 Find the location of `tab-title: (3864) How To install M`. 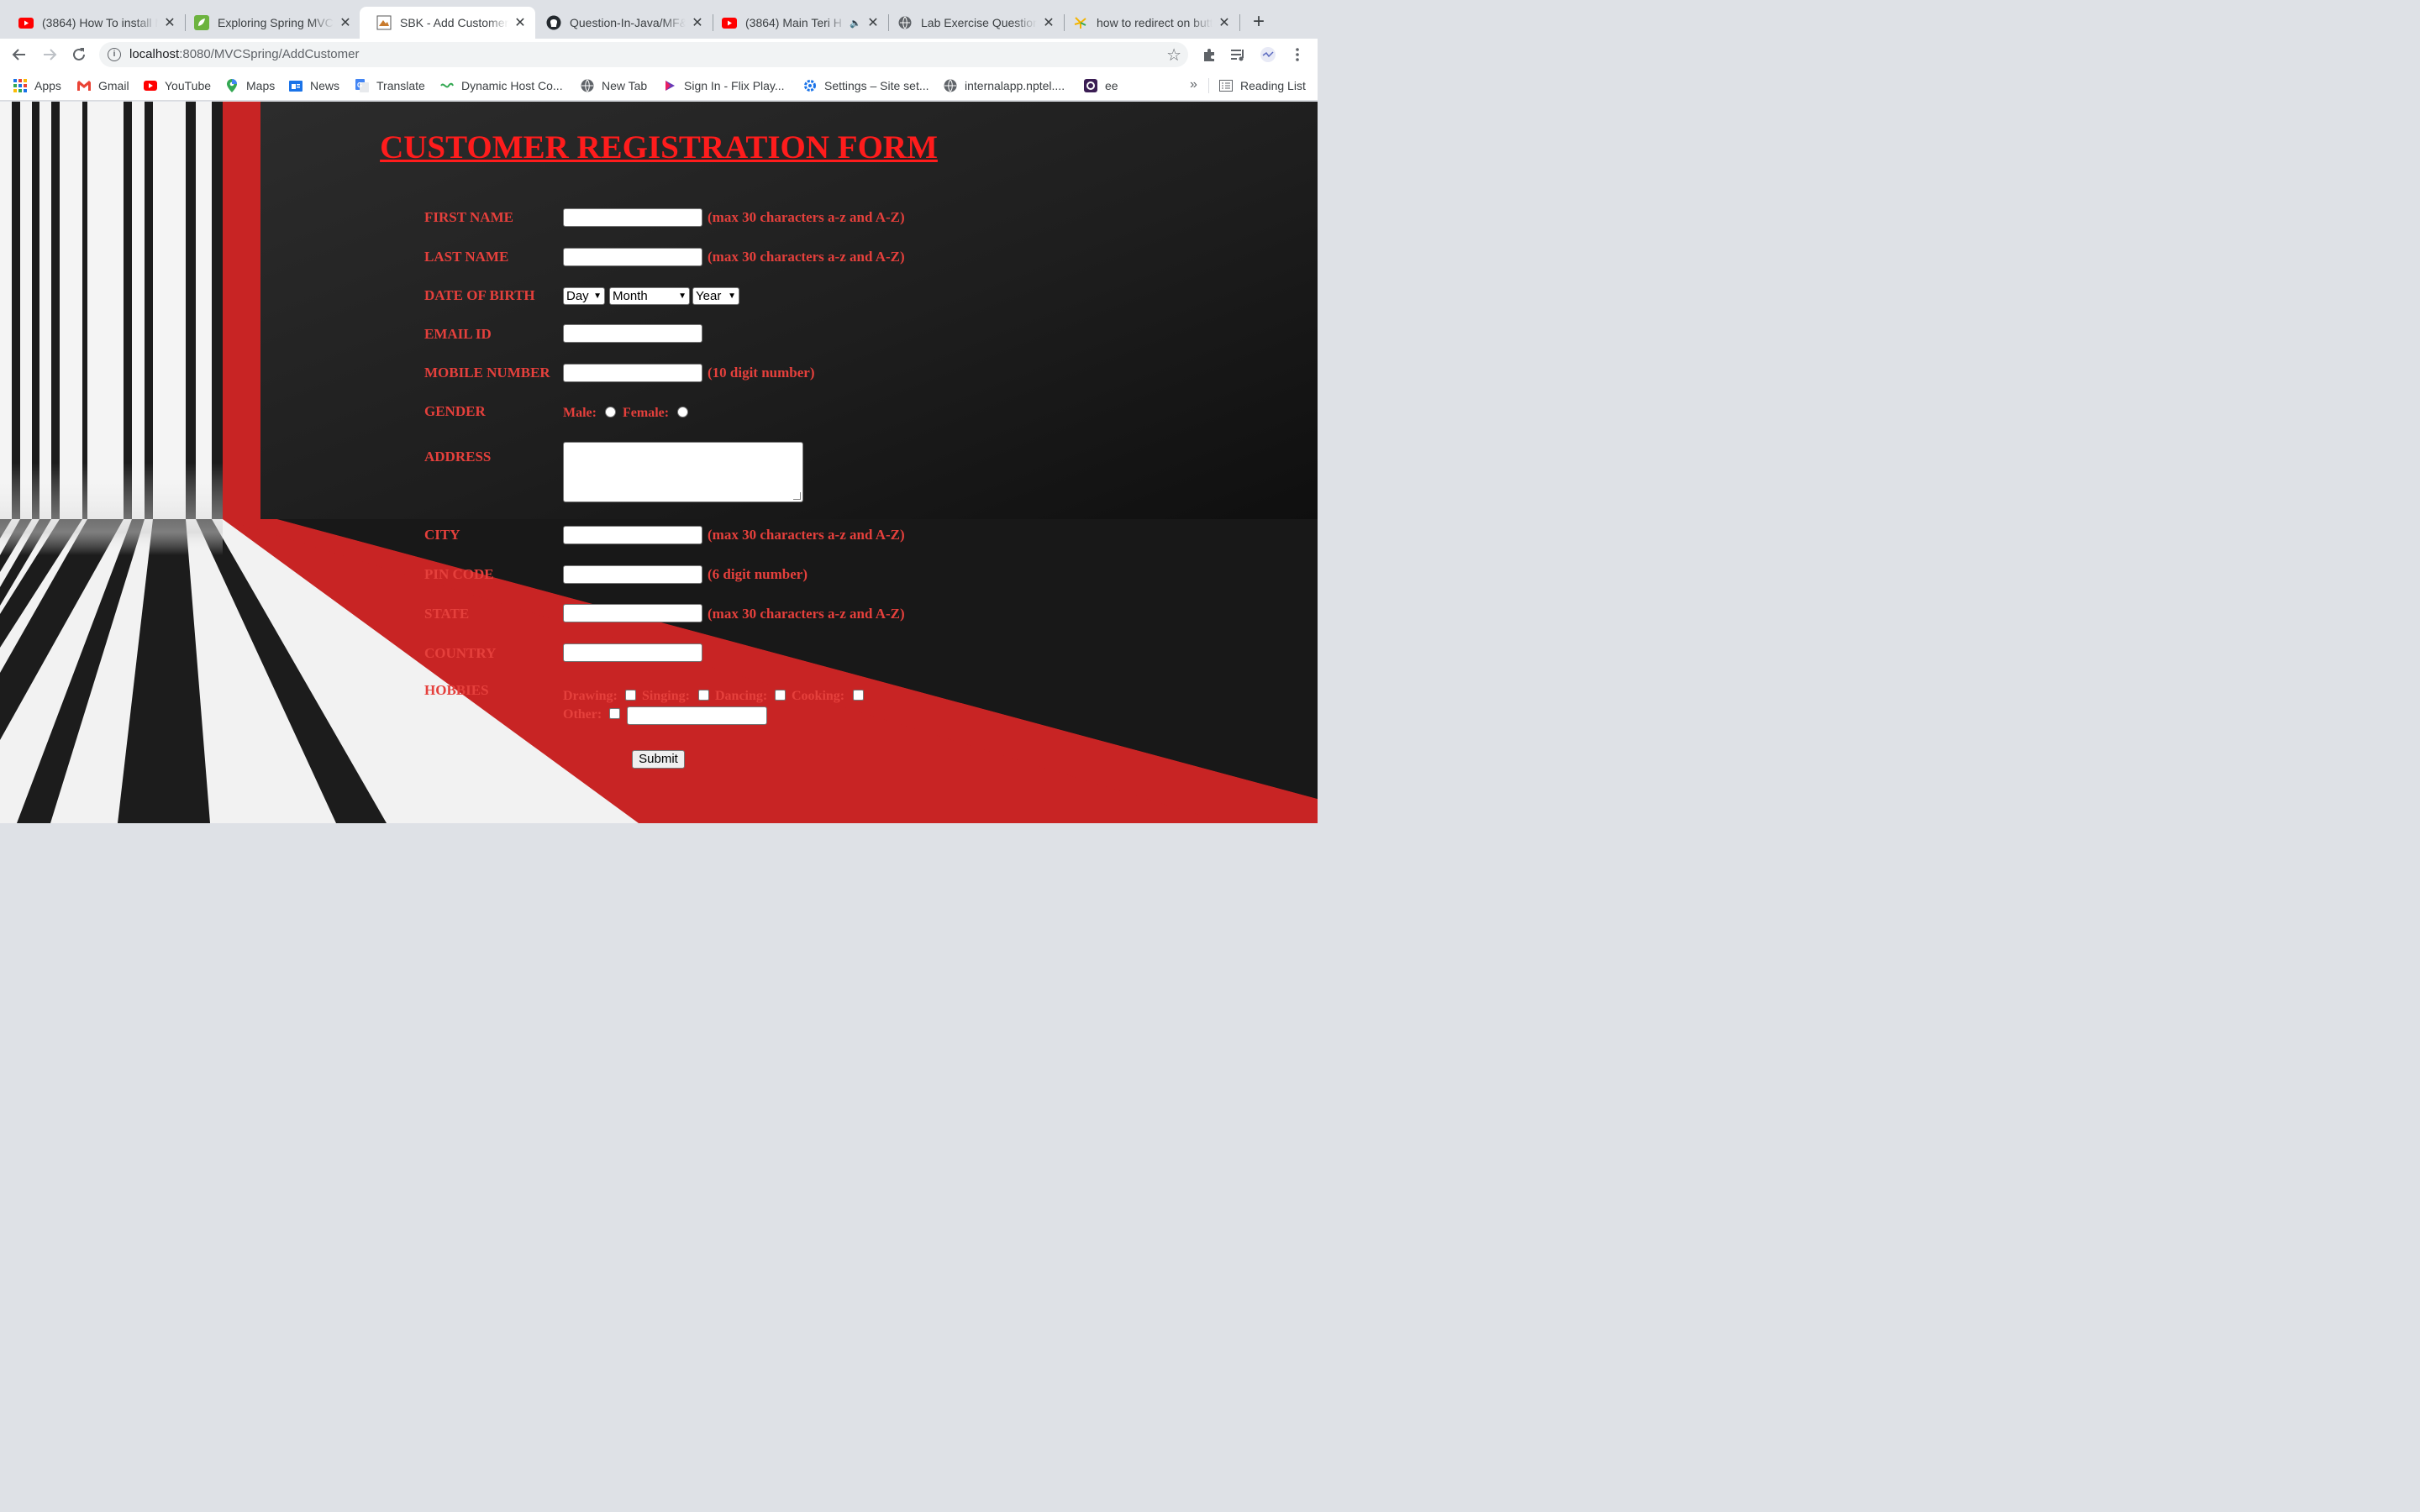

tab-title: (3864) How To install M is located at coordinates (100, 22).